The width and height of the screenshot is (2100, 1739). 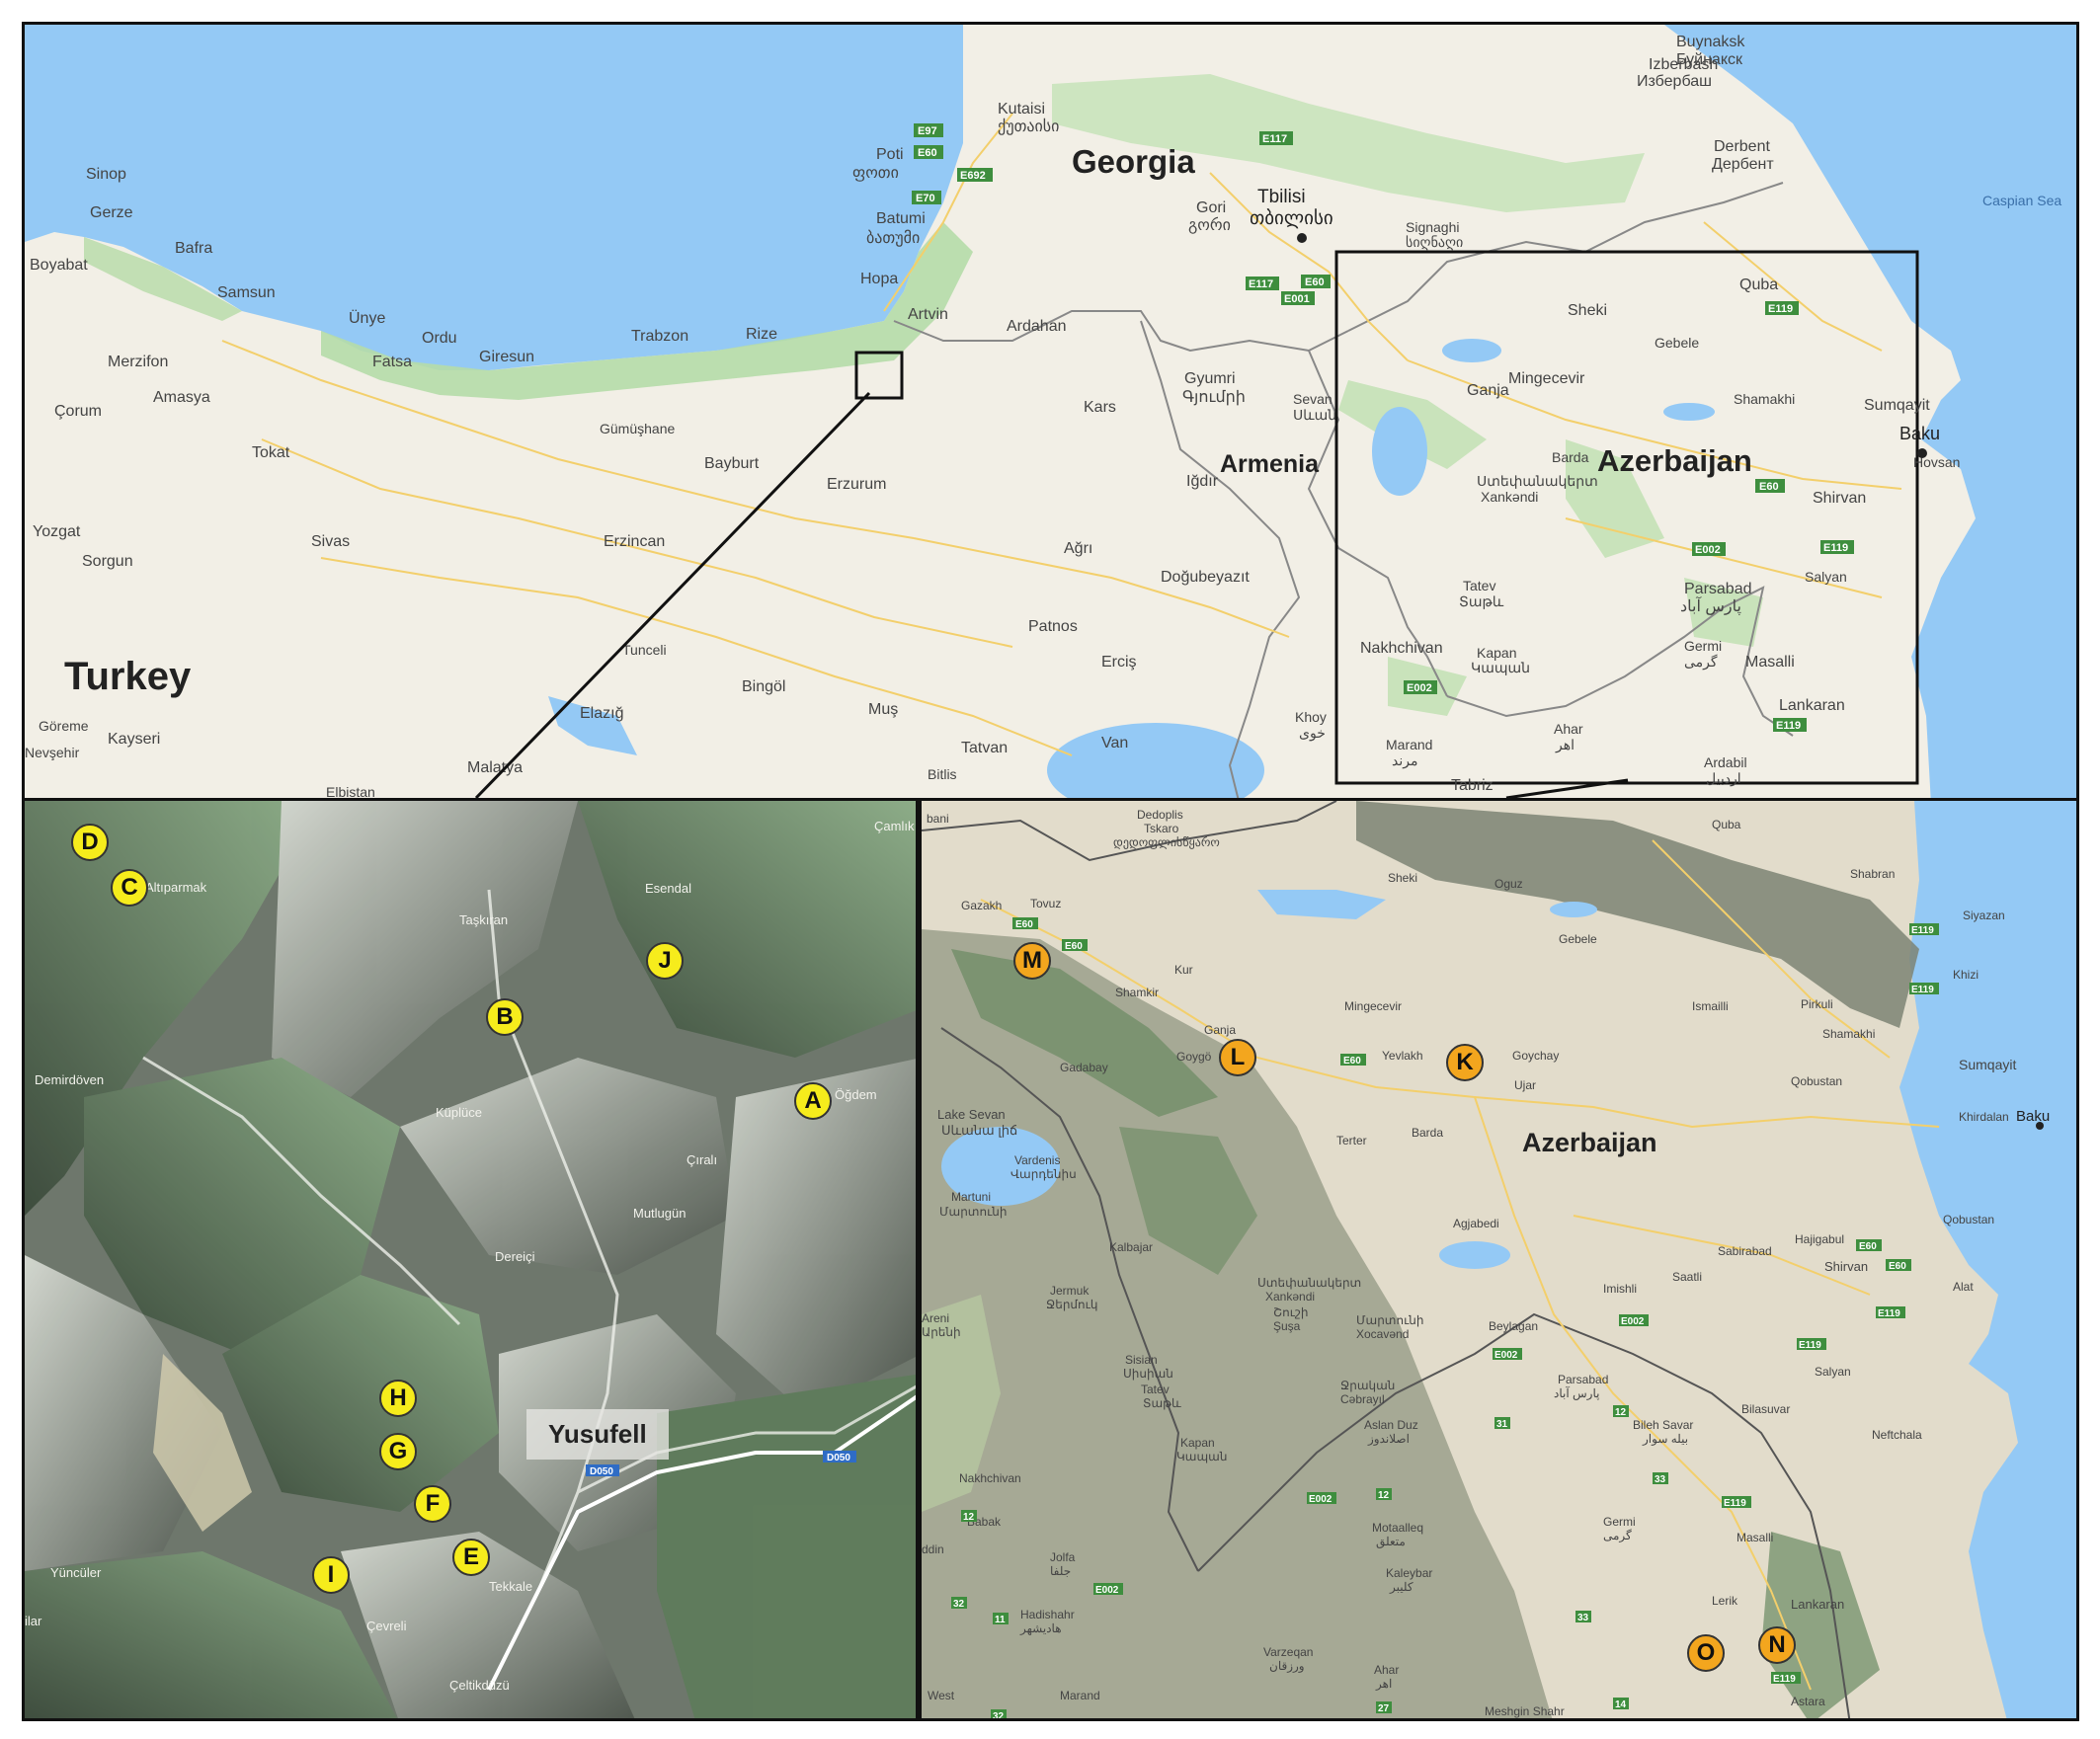 I want to click on place-mutlugun: Mutlugün, so click(x=659, y=1214).